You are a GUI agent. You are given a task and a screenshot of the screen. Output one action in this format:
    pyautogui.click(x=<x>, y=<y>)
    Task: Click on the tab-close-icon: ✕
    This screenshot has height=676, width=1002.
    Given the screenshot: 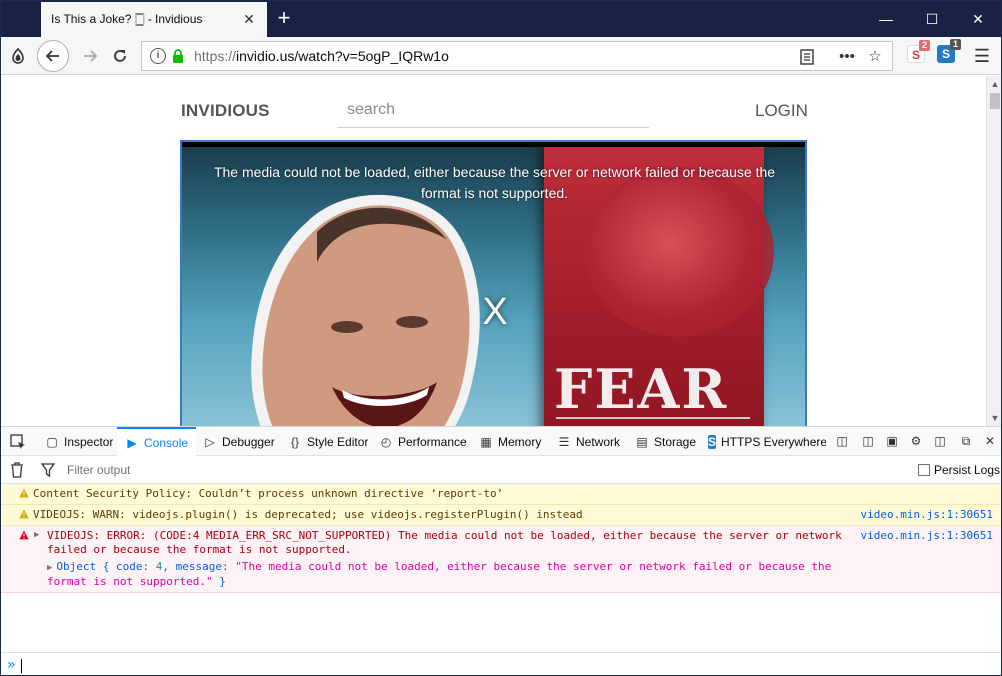 What is the action you would take?
    pyautogui.click(x=249, y=19)
    